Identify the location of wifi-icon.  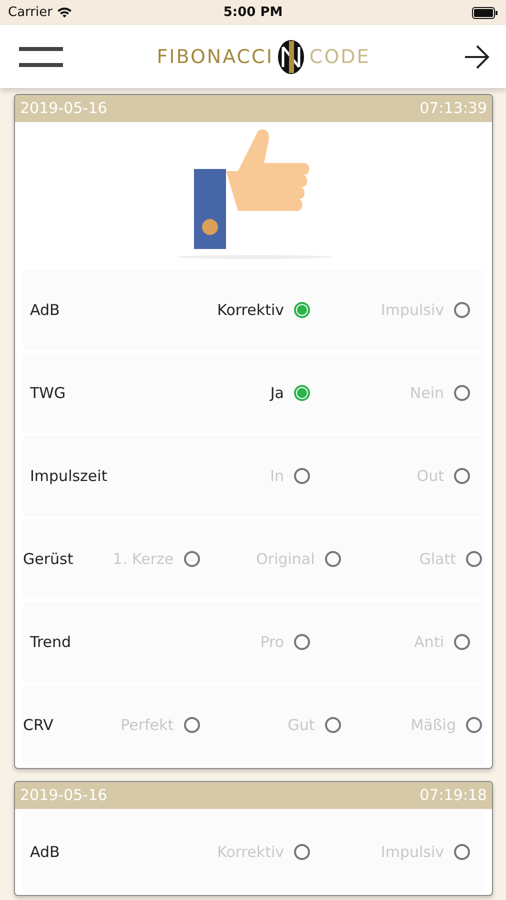
(64, 12).